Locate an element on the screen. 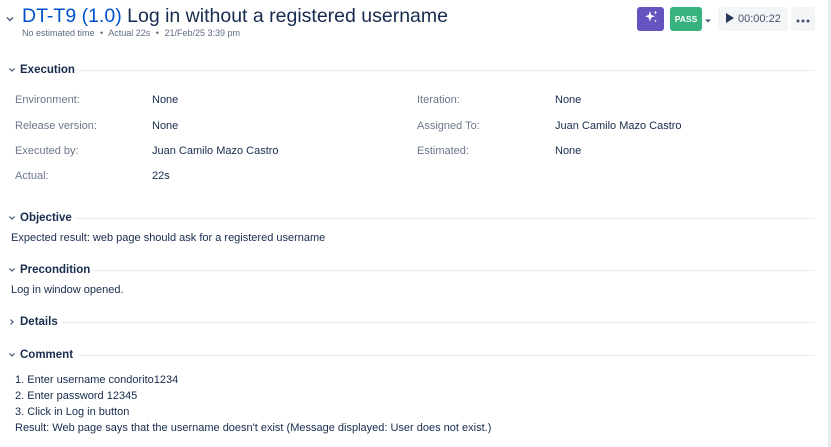 This screenshot has height=447, width=831. executed-by-label: Executed by: is located at coordinates (47, 151).